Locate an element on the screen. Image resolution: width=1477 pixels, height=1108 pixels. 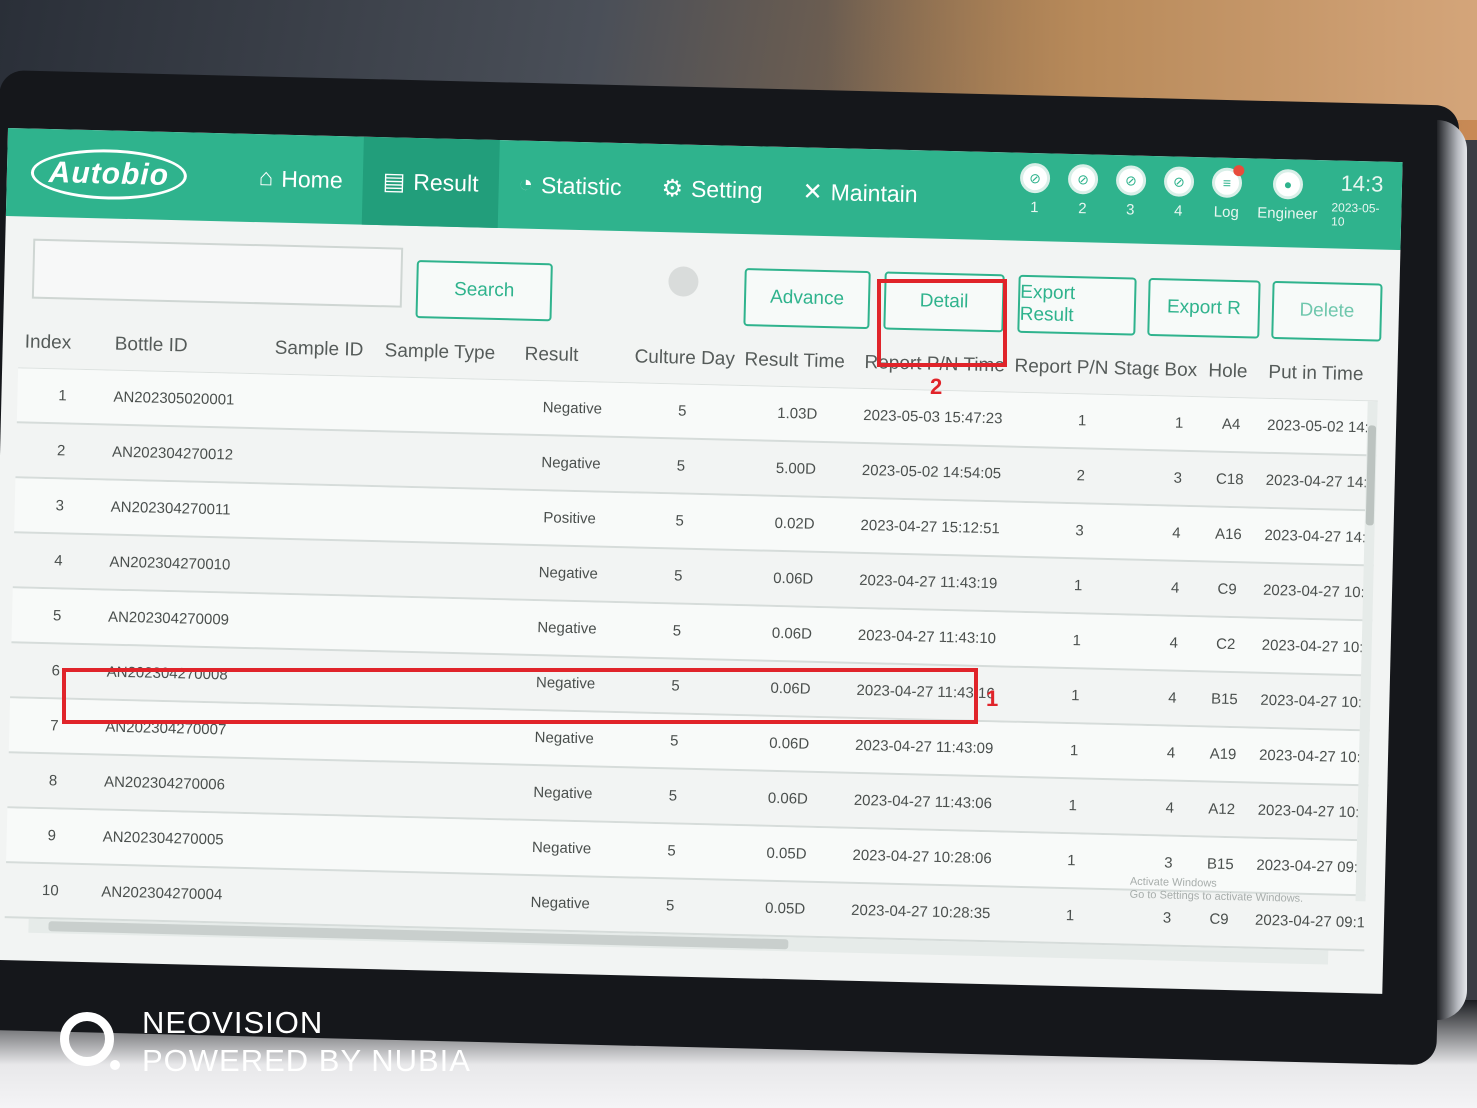
column-header: Put in Time is located at coordinates (1320, 373).